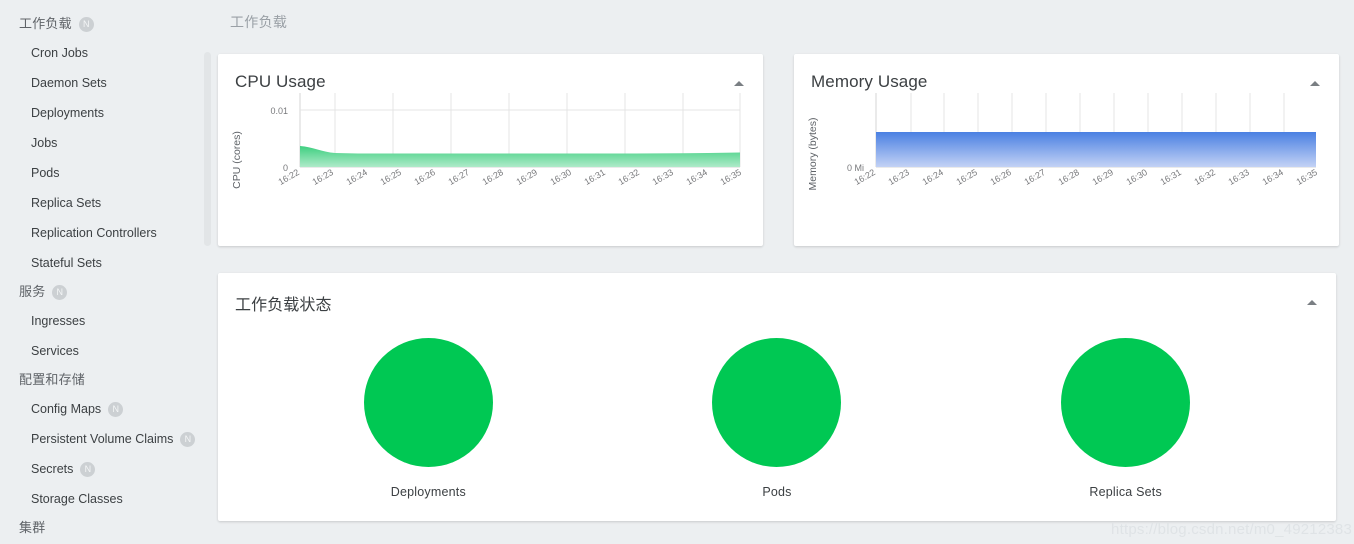  I want to click on sidebar-item-stateful-sets: Stateful Sets, so click(108, 263).